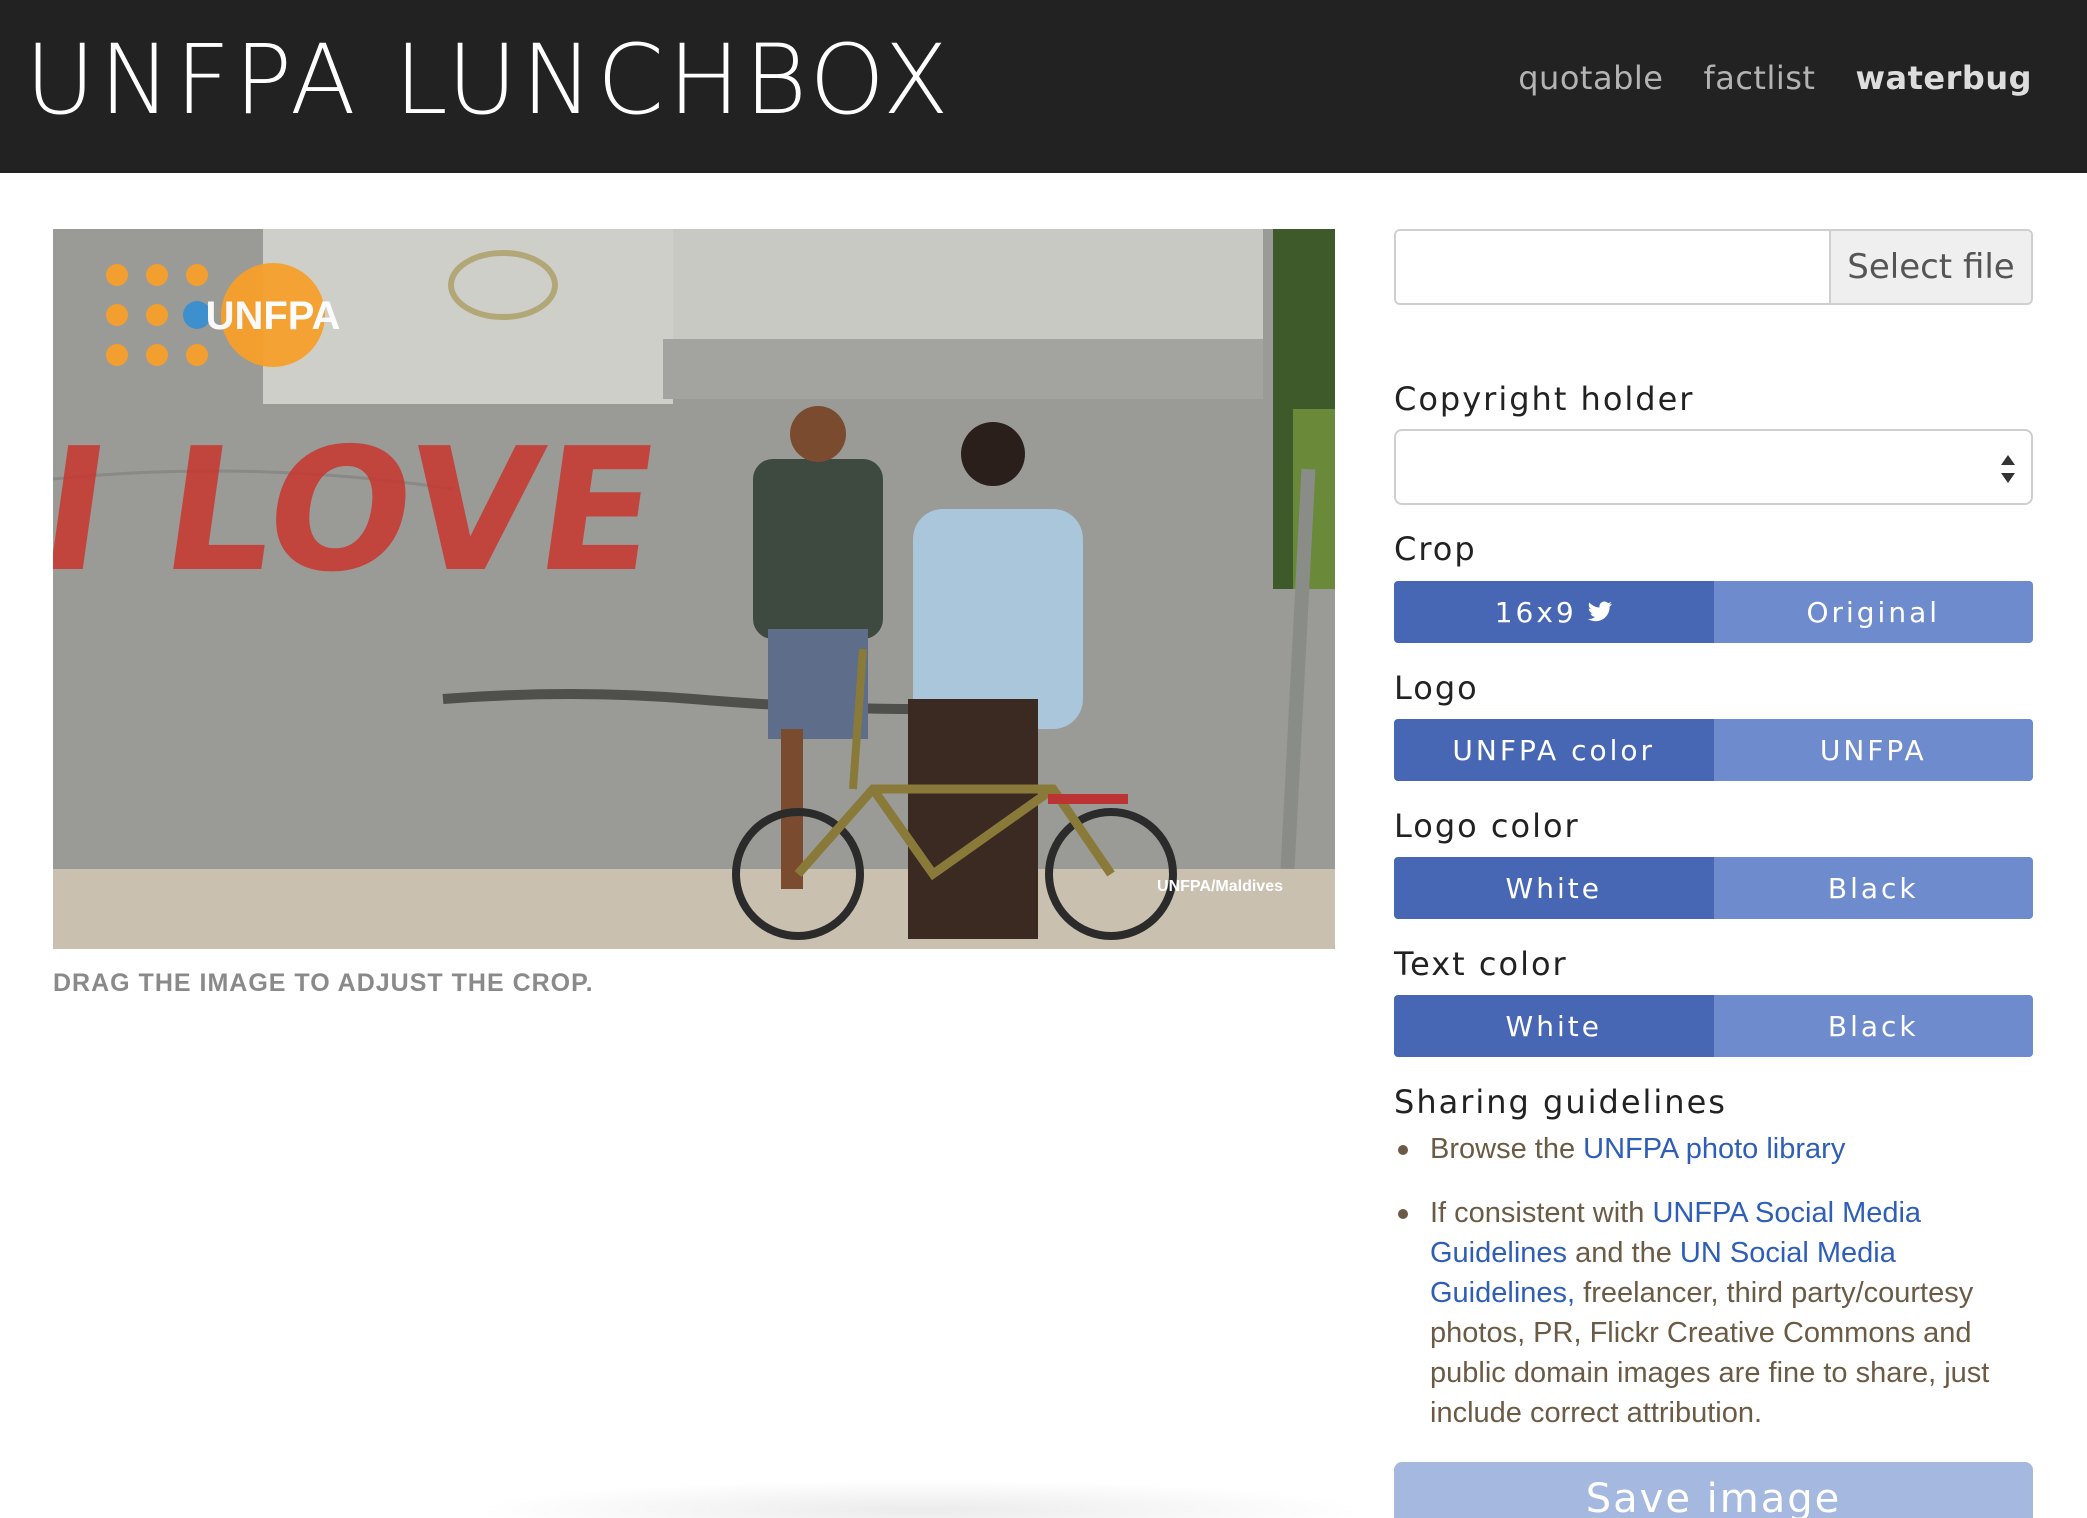 Image resolution: width=2087 pixels, height=1518 pixels. What do you see at coordinates (323, 983) in the screenshot?
I see `crop-hint: DRAG THE IMAGE TO ADJUST THE CROP.` at bounding box center [323, 983].